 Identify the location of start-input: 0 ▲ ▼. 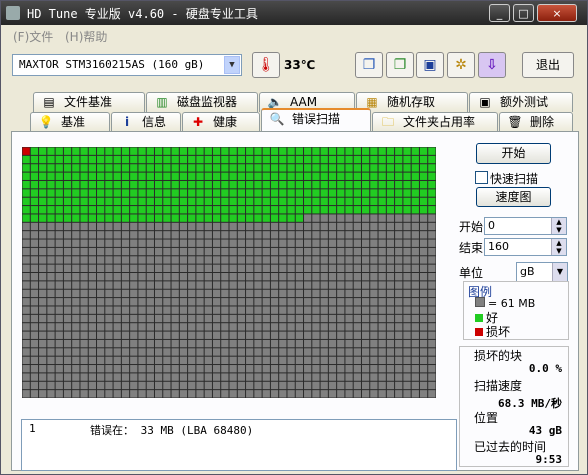
(525, 226).